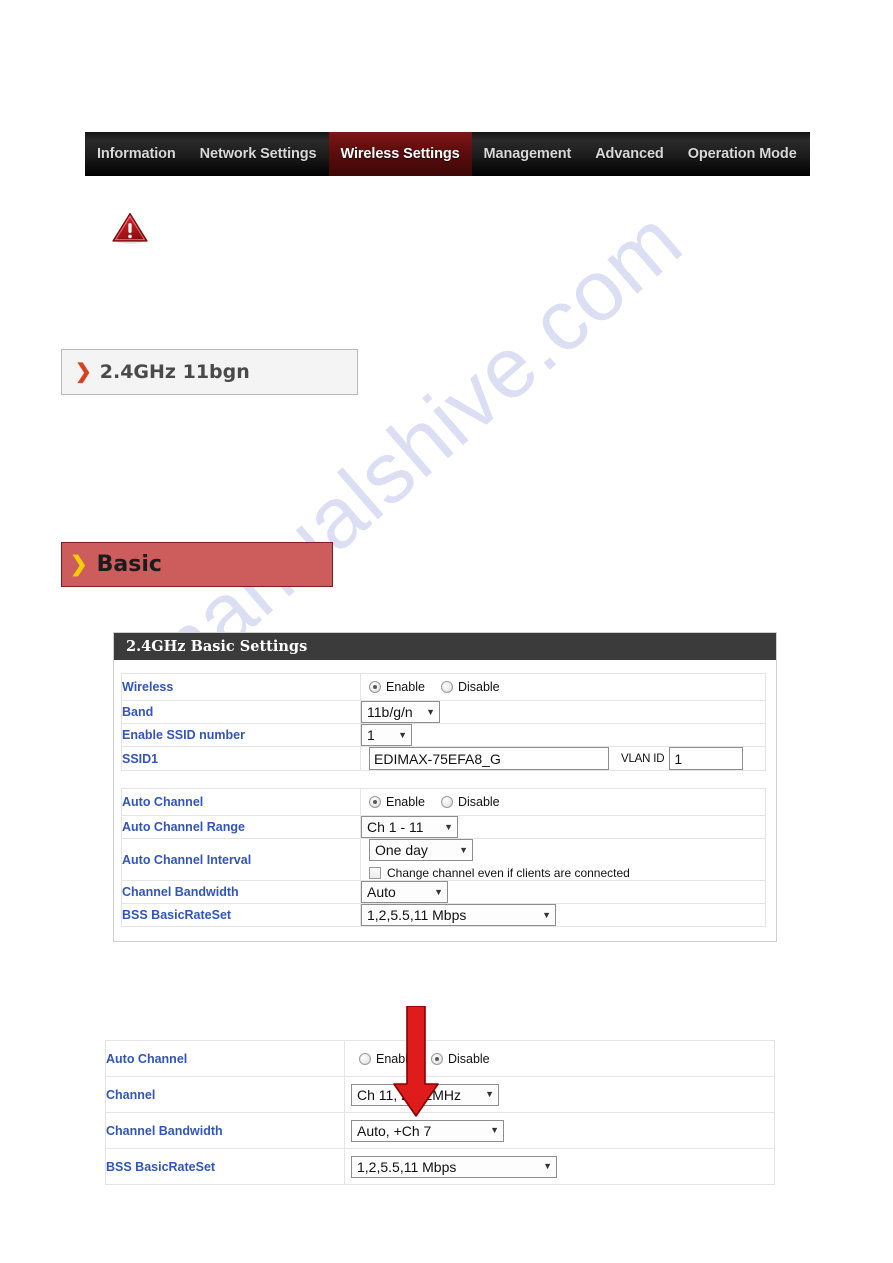 The height and width of the screenshot is (1263, 893). I want to click on row-value-ssid1: EDIMAX-75EFA8_G VLAN ID 1, so click(563, 758).